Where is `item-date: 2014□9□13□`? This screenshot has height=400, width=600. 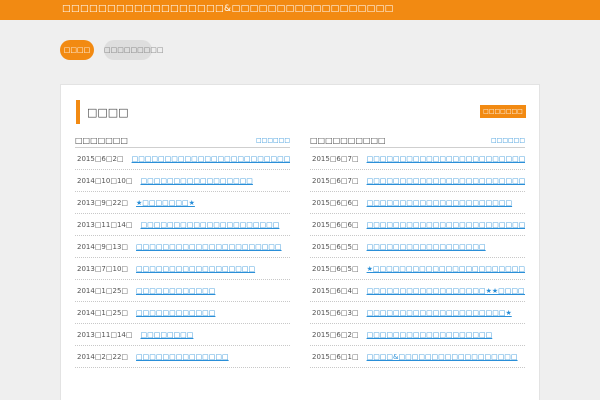 item-date: 2014□9□13□ is located at coordinates (103, 247).